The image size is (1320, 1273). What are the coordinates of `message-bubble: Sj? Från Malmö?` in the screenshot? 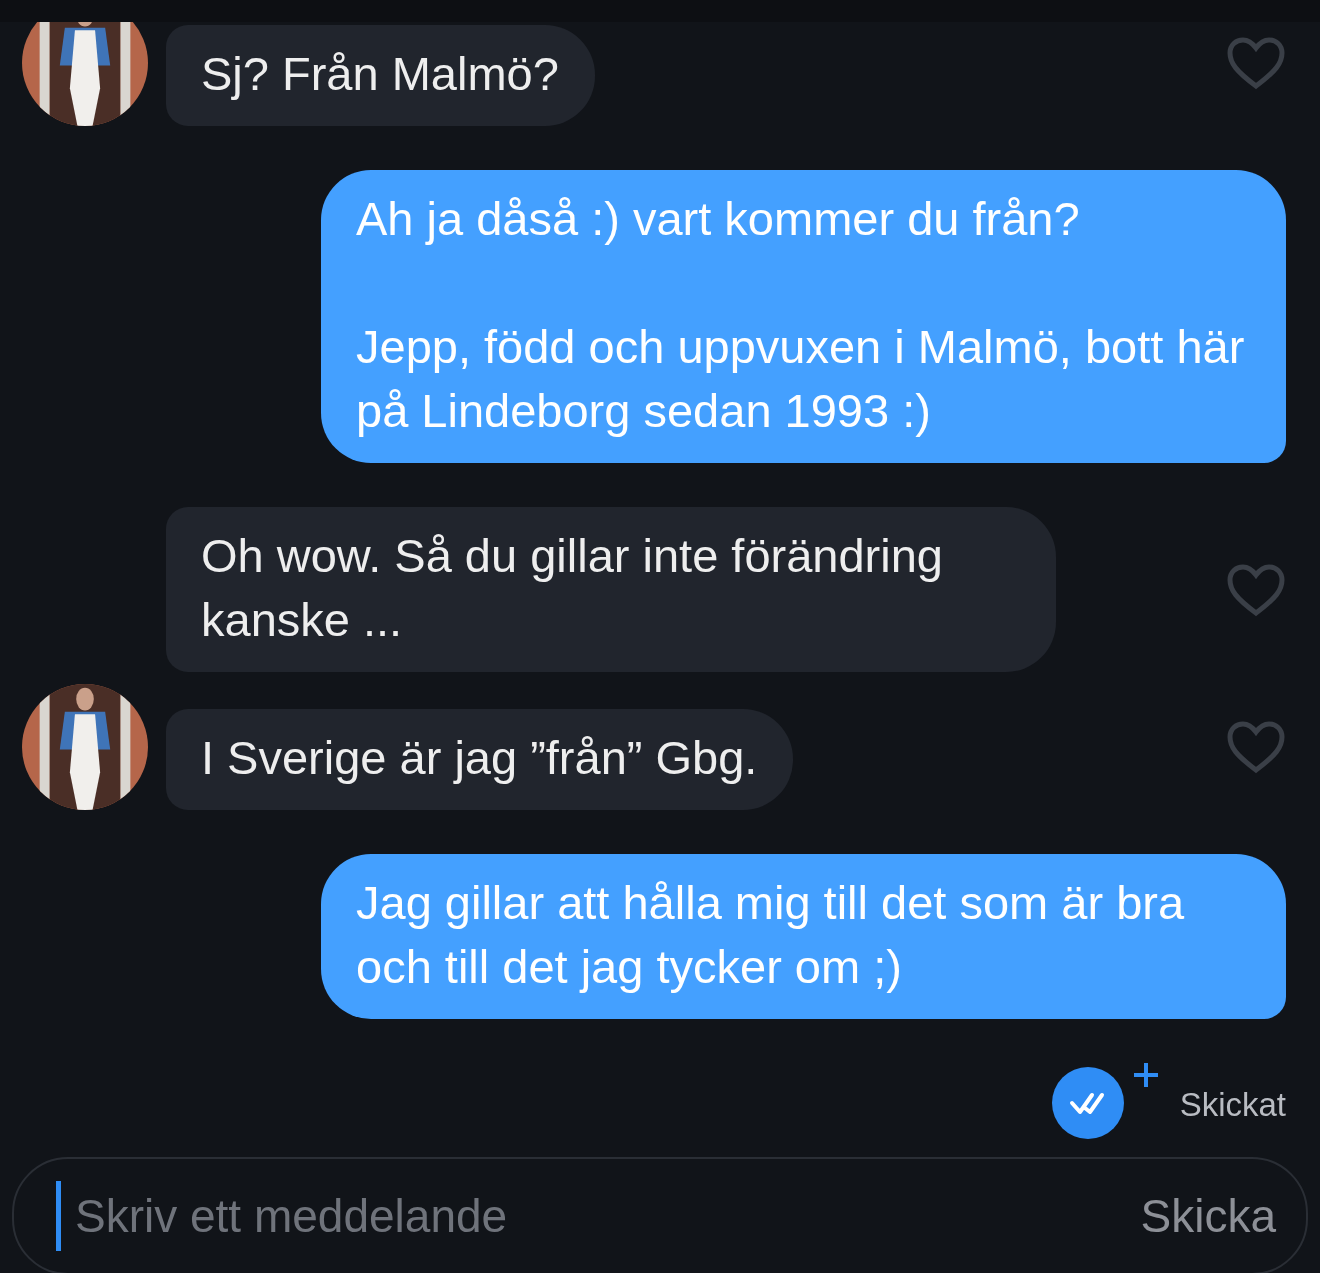 It's located at (380, 75).